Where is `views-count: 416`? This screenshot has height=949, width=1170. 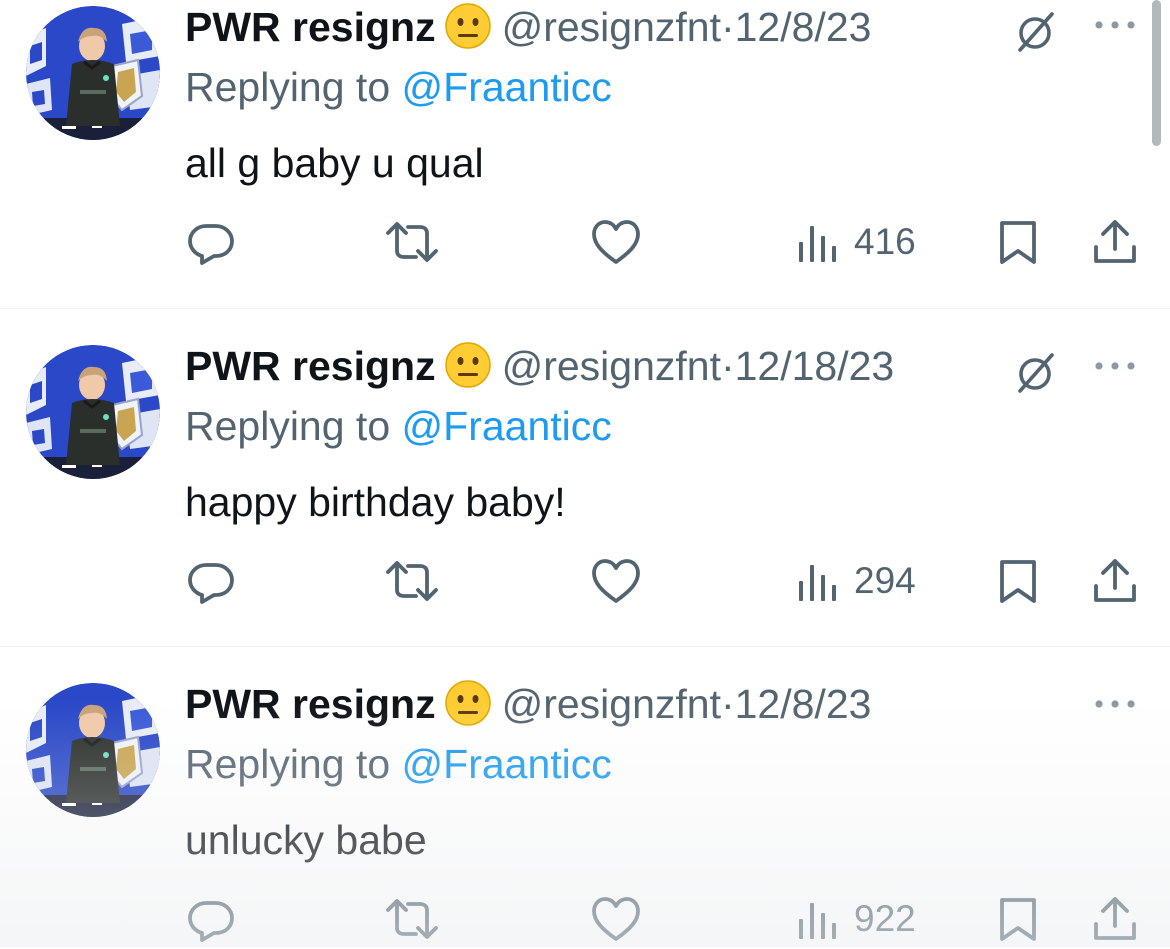 views-count: 416 is located at coordinates (885, 241).